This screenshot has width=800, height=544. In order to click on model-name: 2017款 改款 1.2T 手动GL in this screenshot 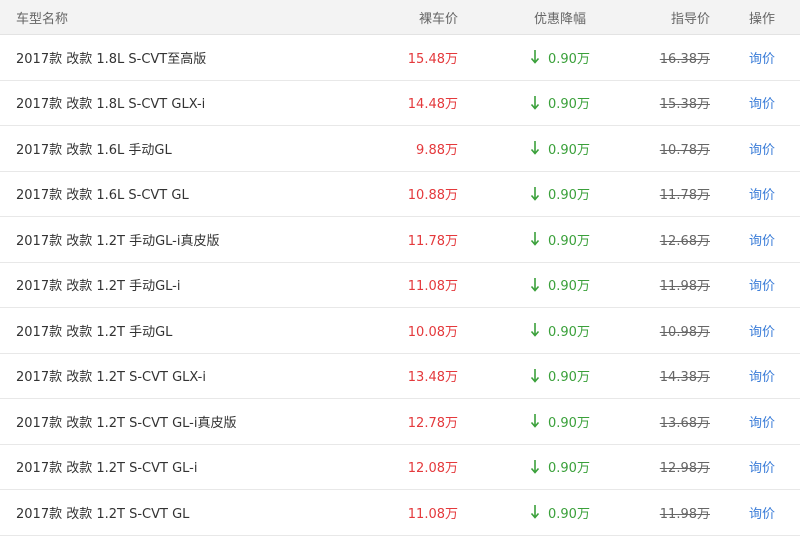, I will do `click(94, 332)`.